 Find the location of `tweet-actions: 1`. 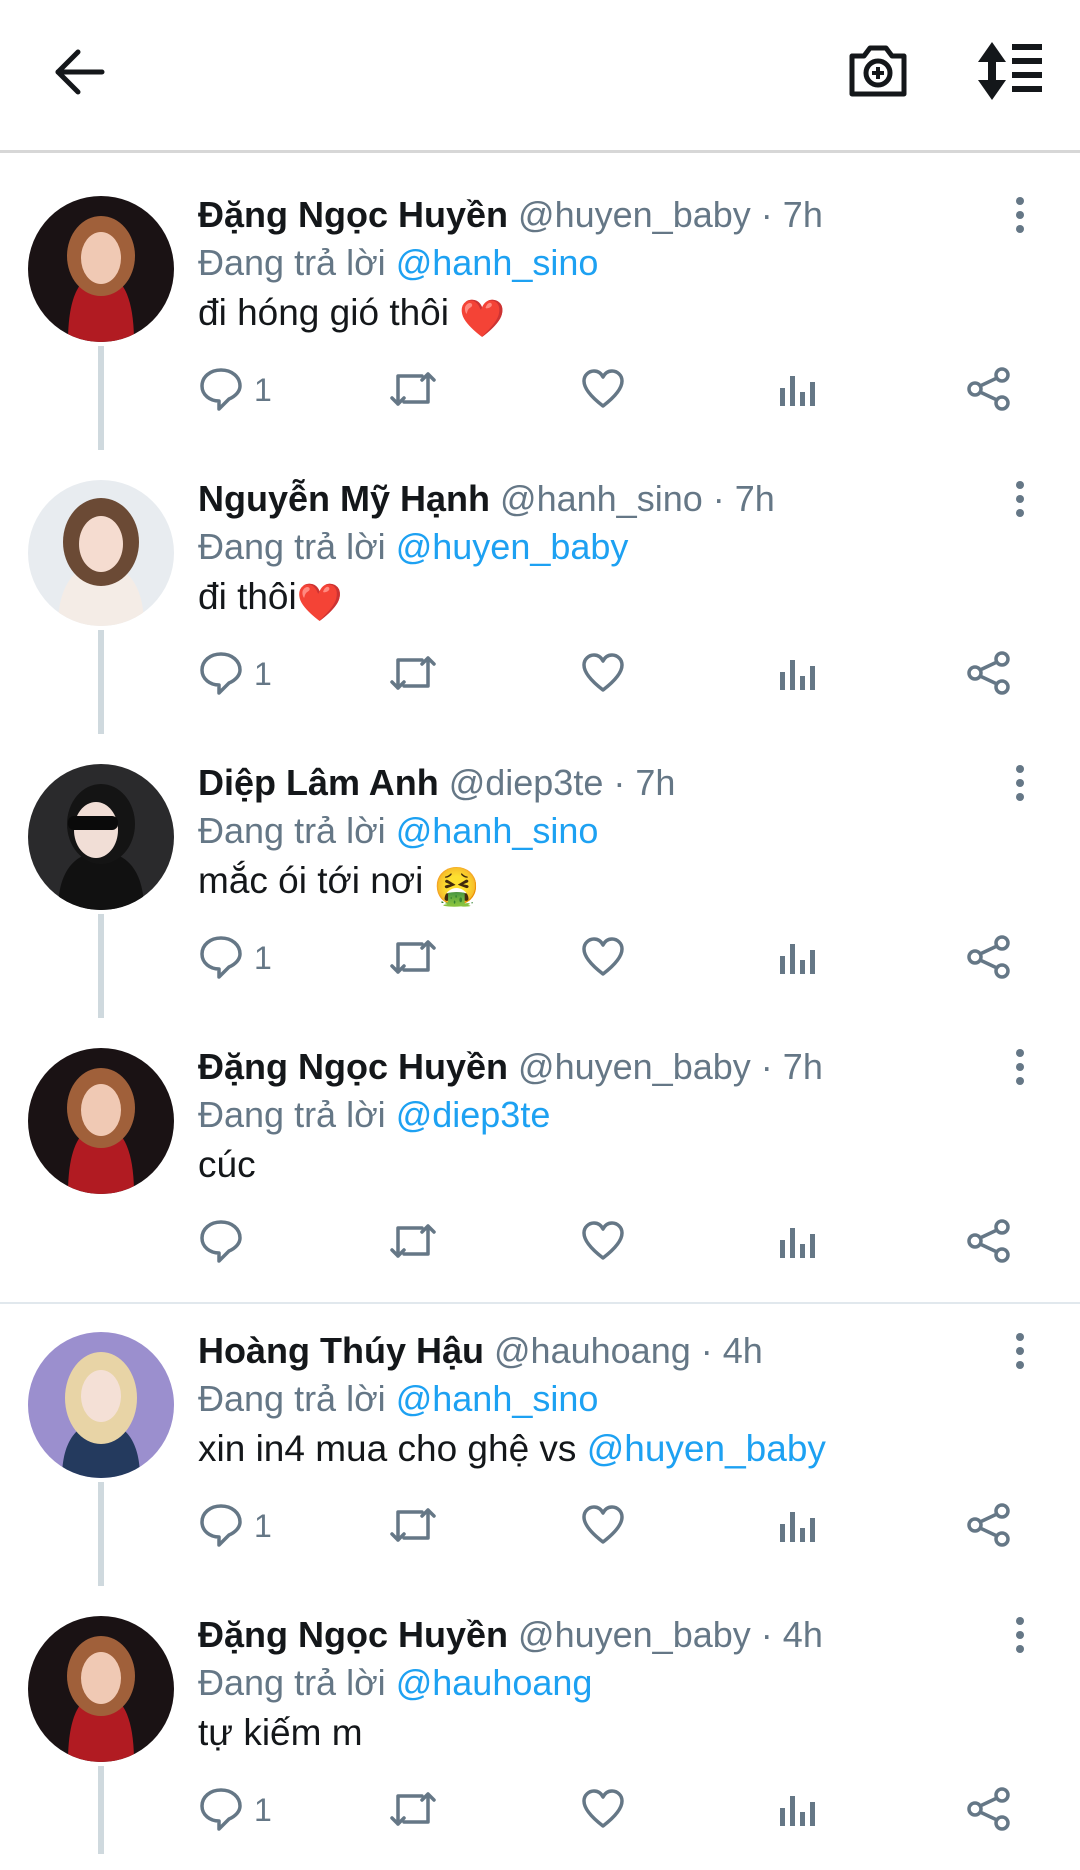

tweet-actions: 1 is located at coordinates (540, 964).